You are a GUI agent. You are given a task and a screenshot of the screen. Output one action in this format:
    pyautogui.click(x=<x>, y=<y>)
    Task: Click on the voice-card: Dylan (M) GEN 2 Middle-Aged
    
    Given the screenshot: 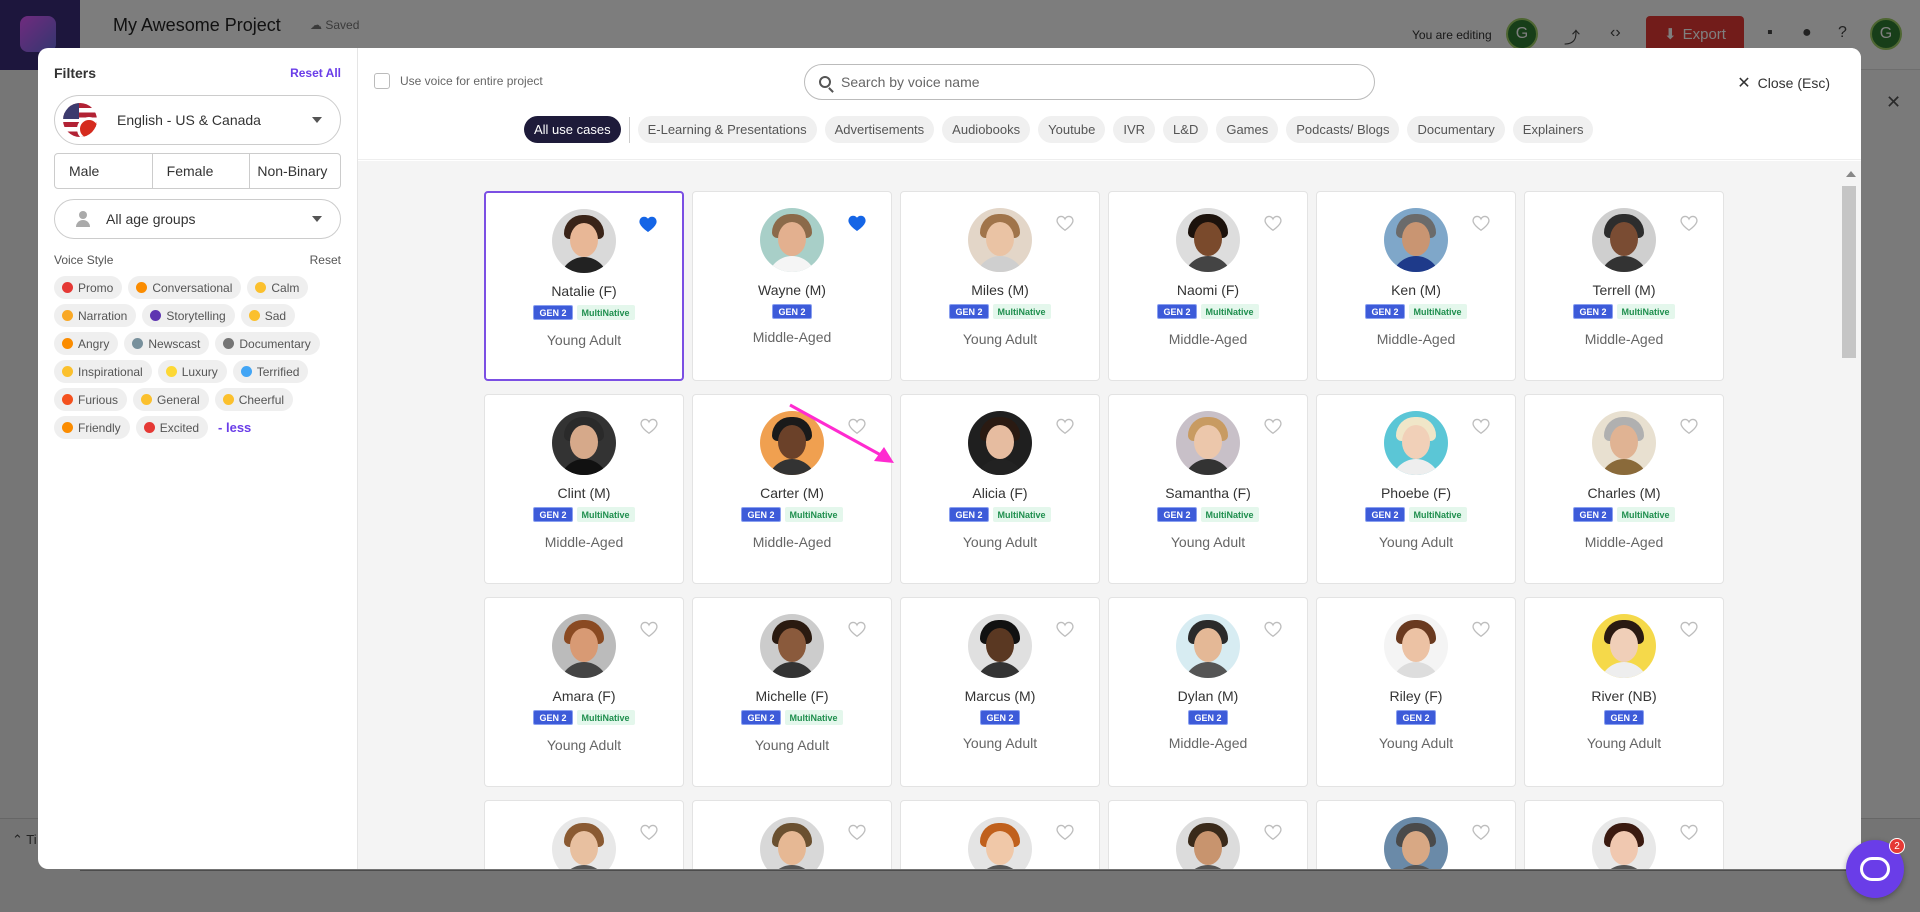 What is the action you would take?
    pyautogui.click(x=1208, y=692)
    